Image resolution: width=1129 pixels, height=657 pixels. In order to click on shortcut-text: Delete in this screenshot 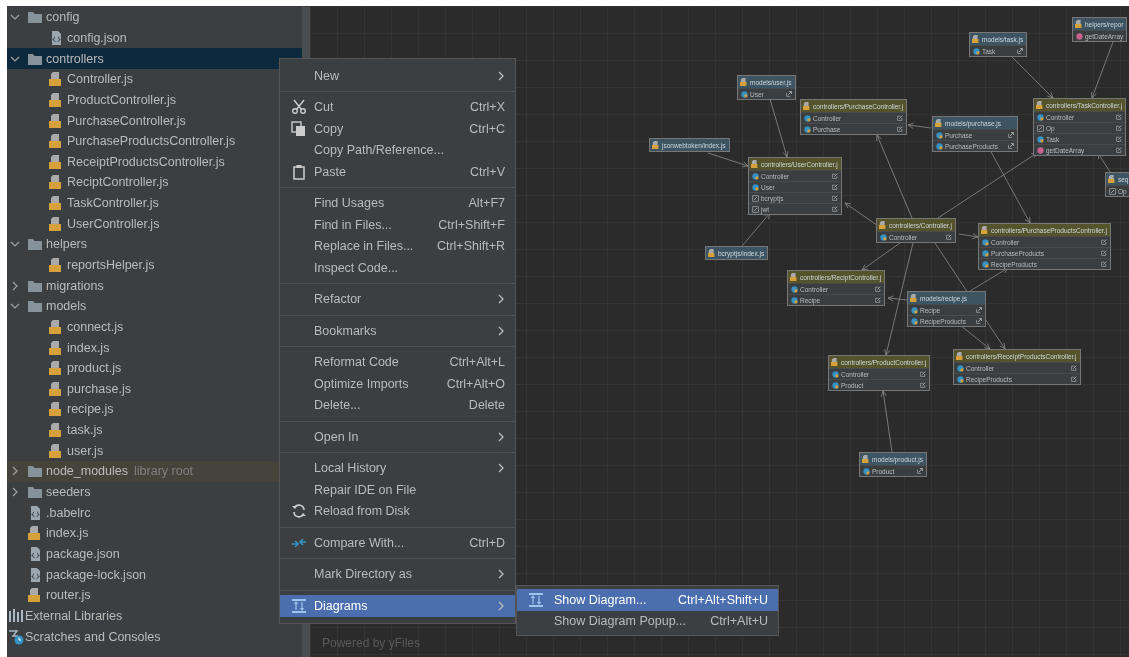, I will do `click(486, 405)`.